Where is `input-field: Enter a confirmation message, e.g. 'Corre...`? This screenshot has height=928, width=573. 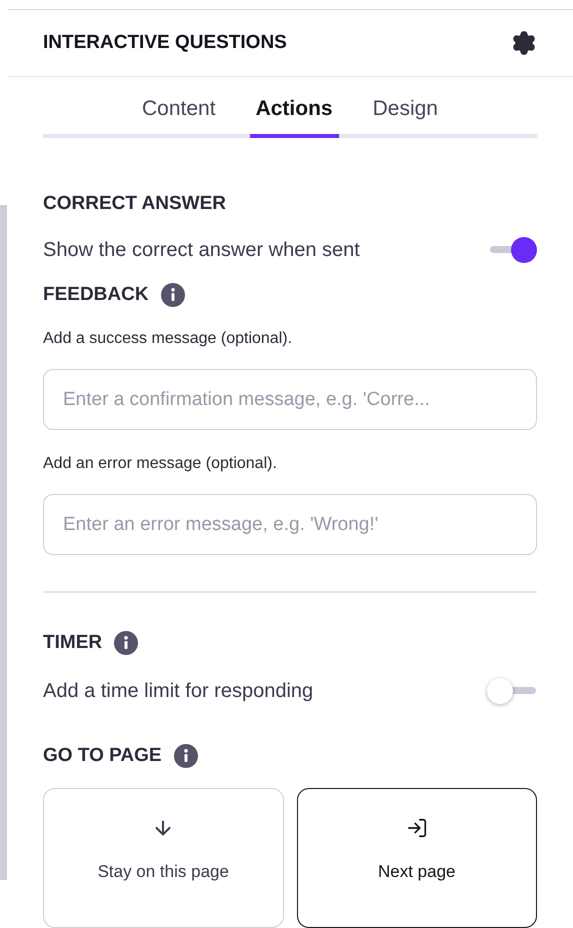 input-field: Enter a confirmation message, e.g. 'Corre... is located at coordinates (290, 399).